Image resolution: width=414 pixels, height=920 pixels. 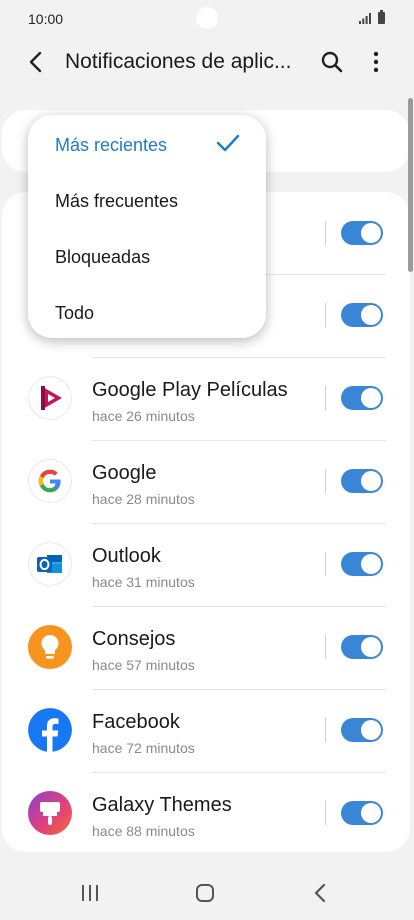 I want to click on camera-cutout, so click(x=207, y=18).